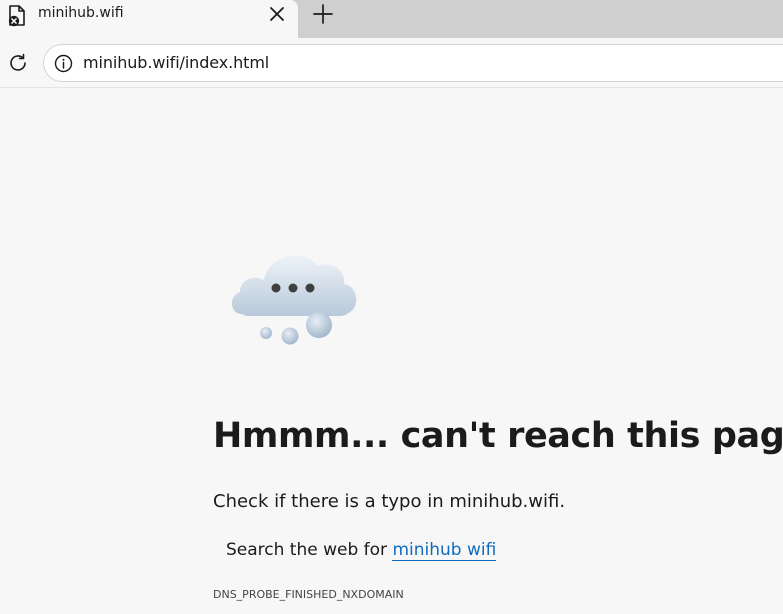 Image resolution: width=783 pixels, height=614 pixels. Describe the element at coordinates (391, 19) in the screenshot. I see `tab-strip: minihub.wifi` at that location.